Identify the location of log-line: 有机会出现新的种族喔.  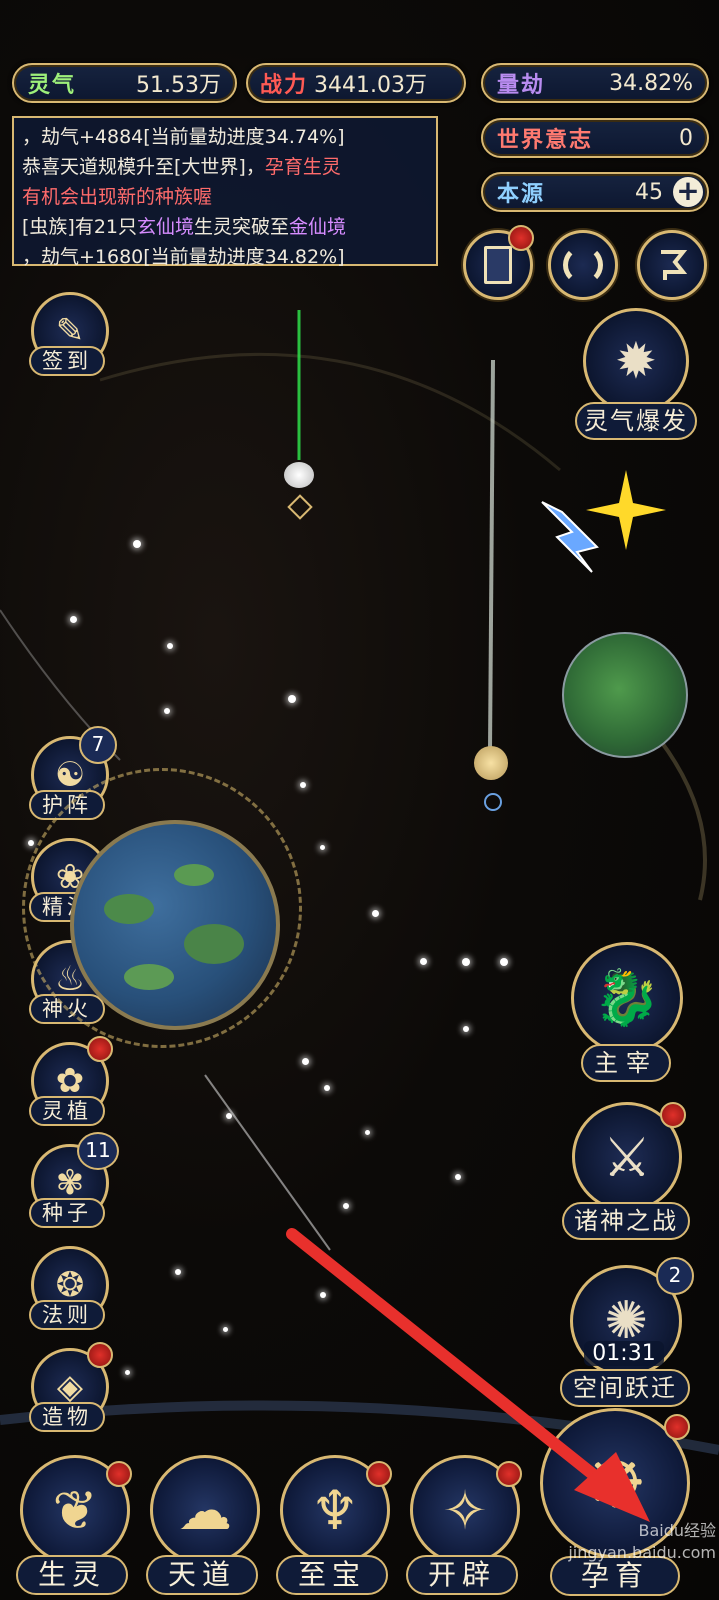
(117, 197).